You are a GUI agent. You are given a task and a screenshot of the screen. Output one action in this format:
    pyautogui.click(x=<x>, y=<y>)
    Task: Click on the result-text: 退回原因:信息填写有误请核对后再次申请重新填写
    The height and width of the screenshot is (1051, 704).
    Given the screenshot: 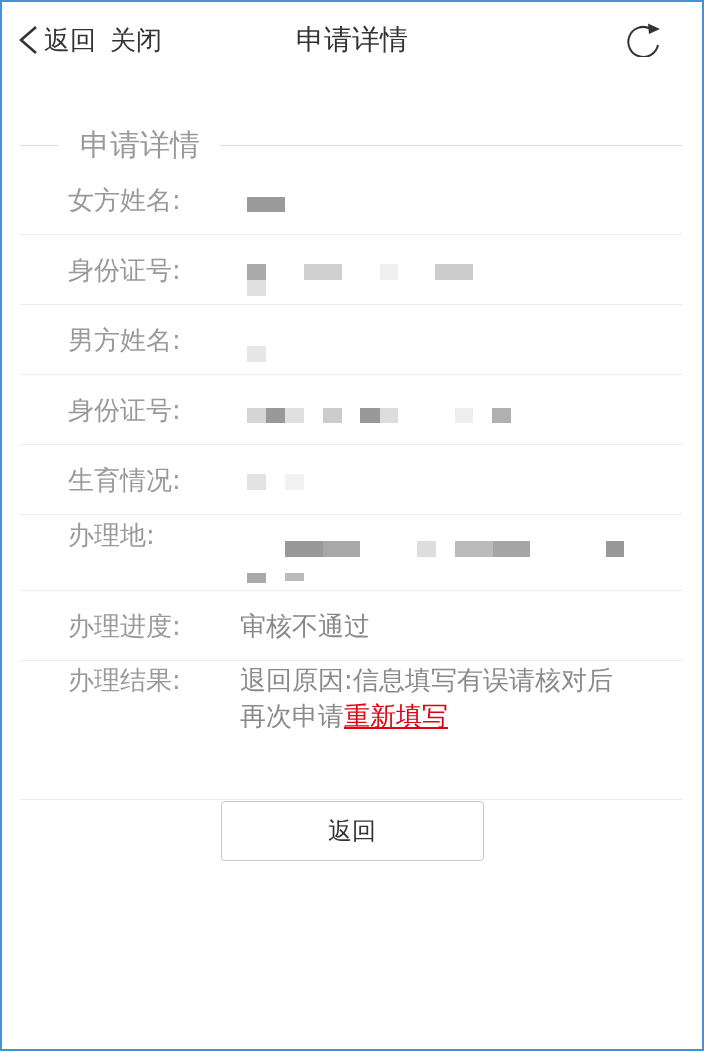 What is the action you would take?
    pyautogui.click(x=427, y=698)
    